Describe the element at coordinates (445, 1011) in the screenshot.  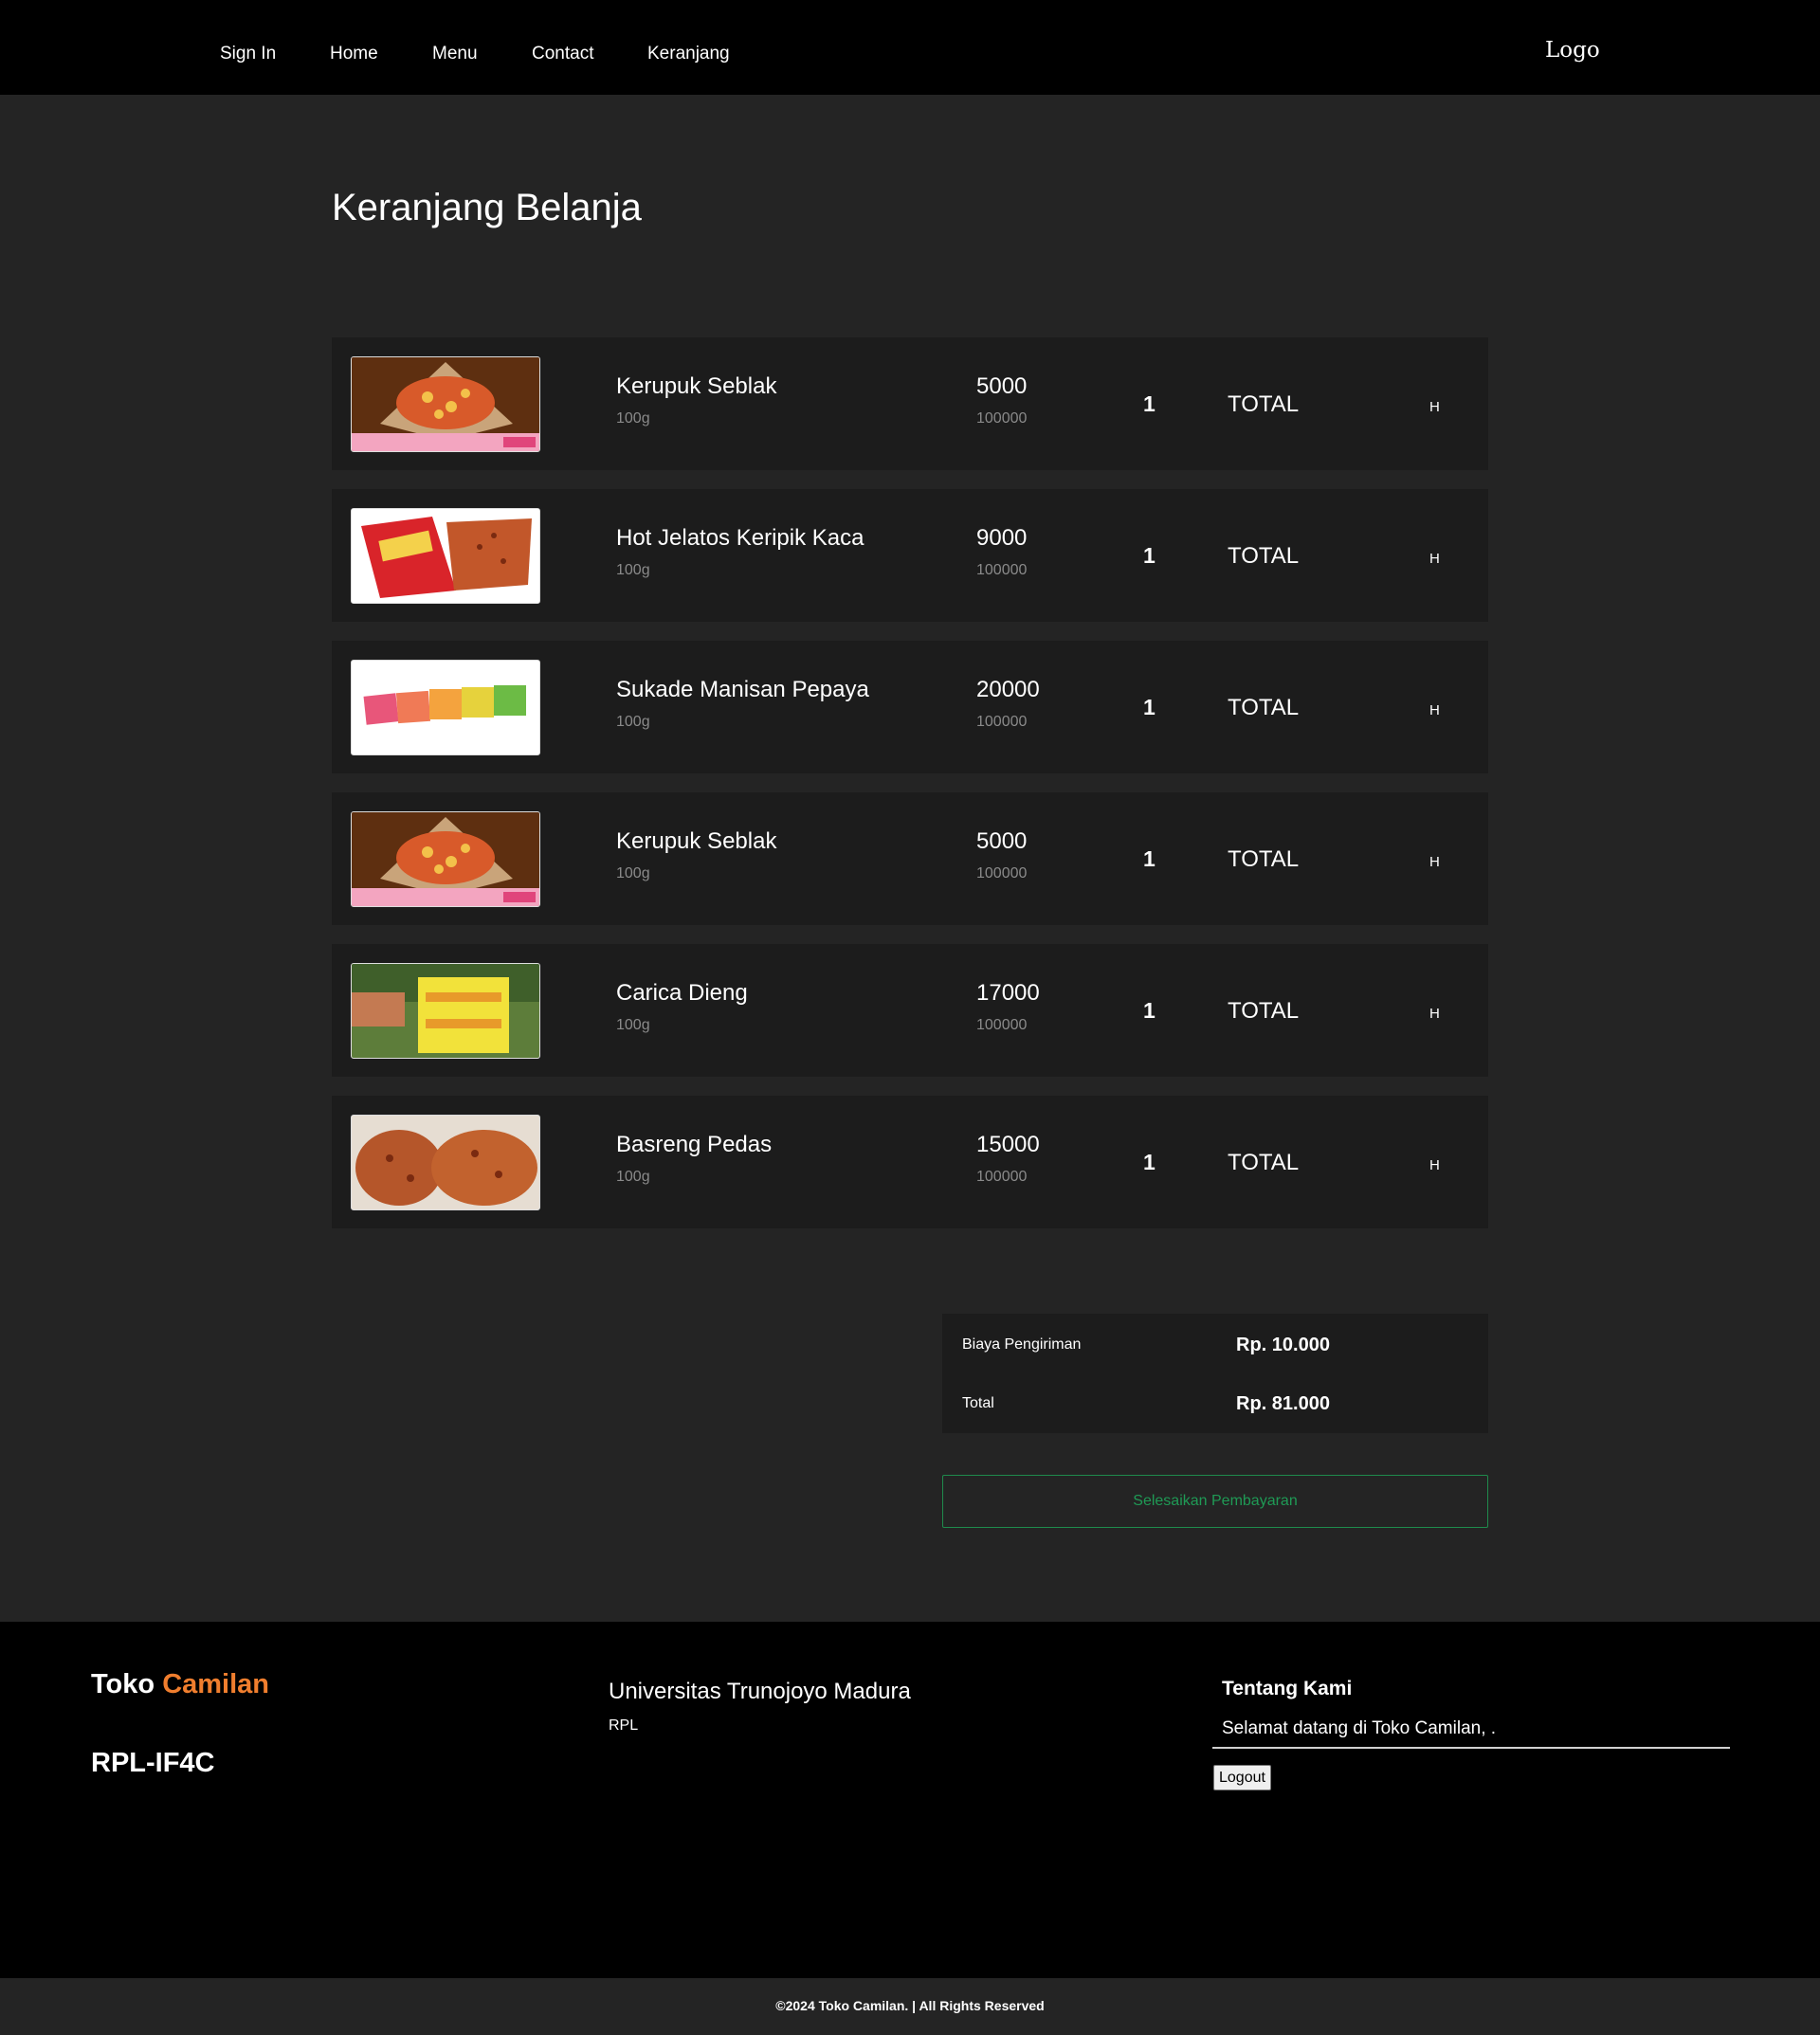
I see `carica-image` at that location.